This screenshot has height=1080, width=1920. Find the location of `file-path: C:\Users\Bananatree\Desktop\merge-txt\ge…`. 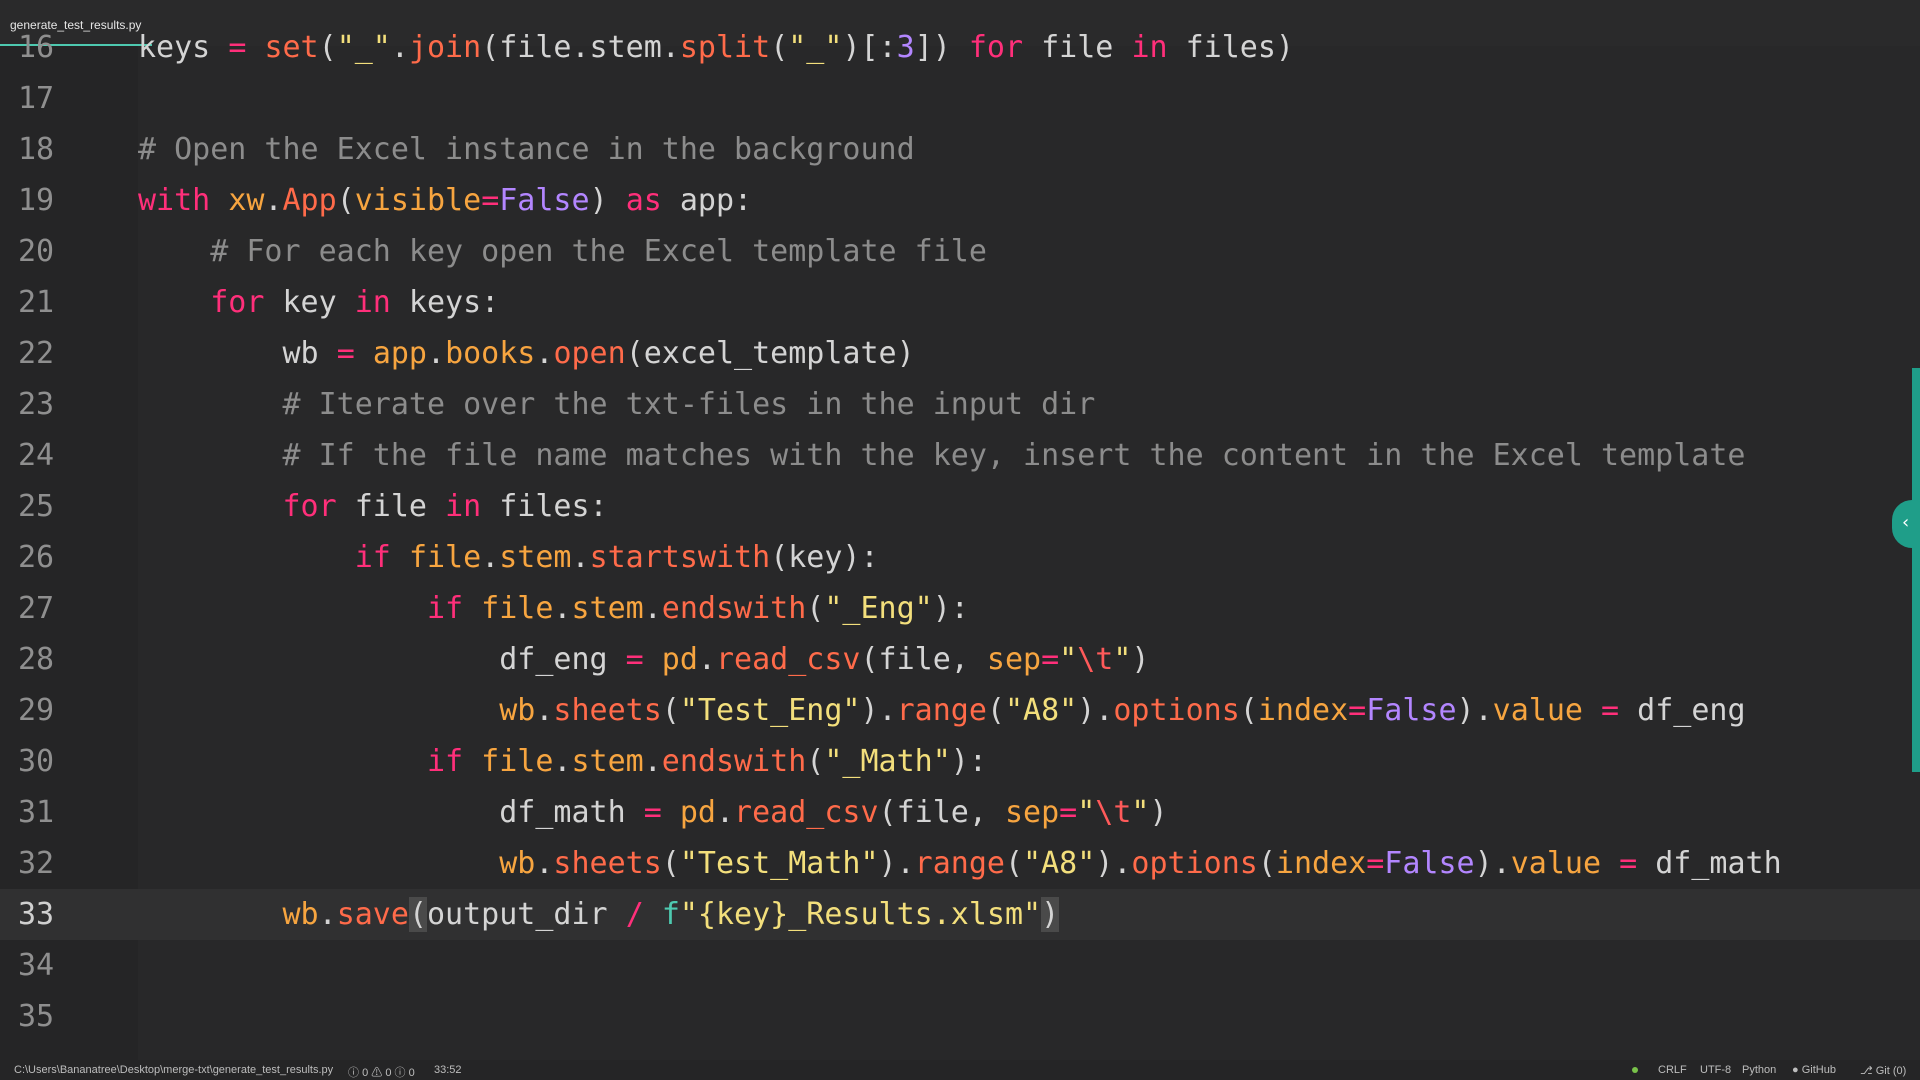

file-path: C:\Users\Bananatree\Desktop\merge-txt\ge… is located at coordinates (173, 1070).